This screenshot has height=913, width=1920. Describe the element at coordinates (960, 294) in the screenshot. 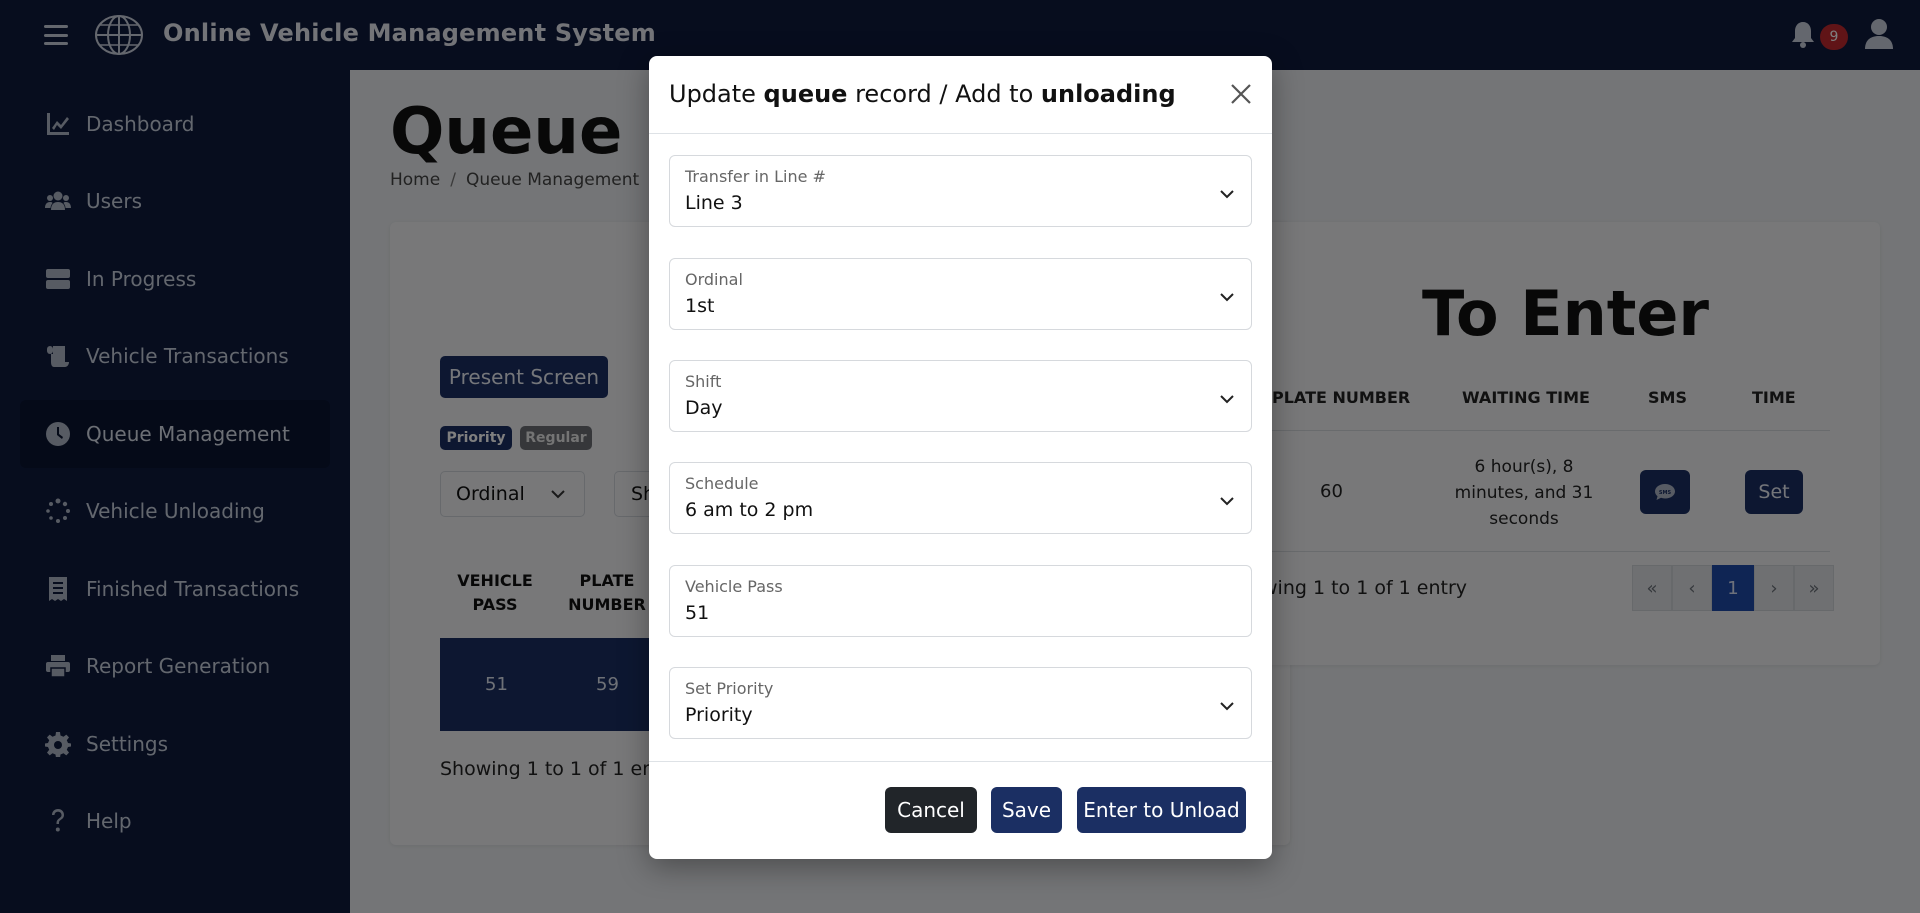

I see `ordinal-select: Ordinal 1st` at that location.